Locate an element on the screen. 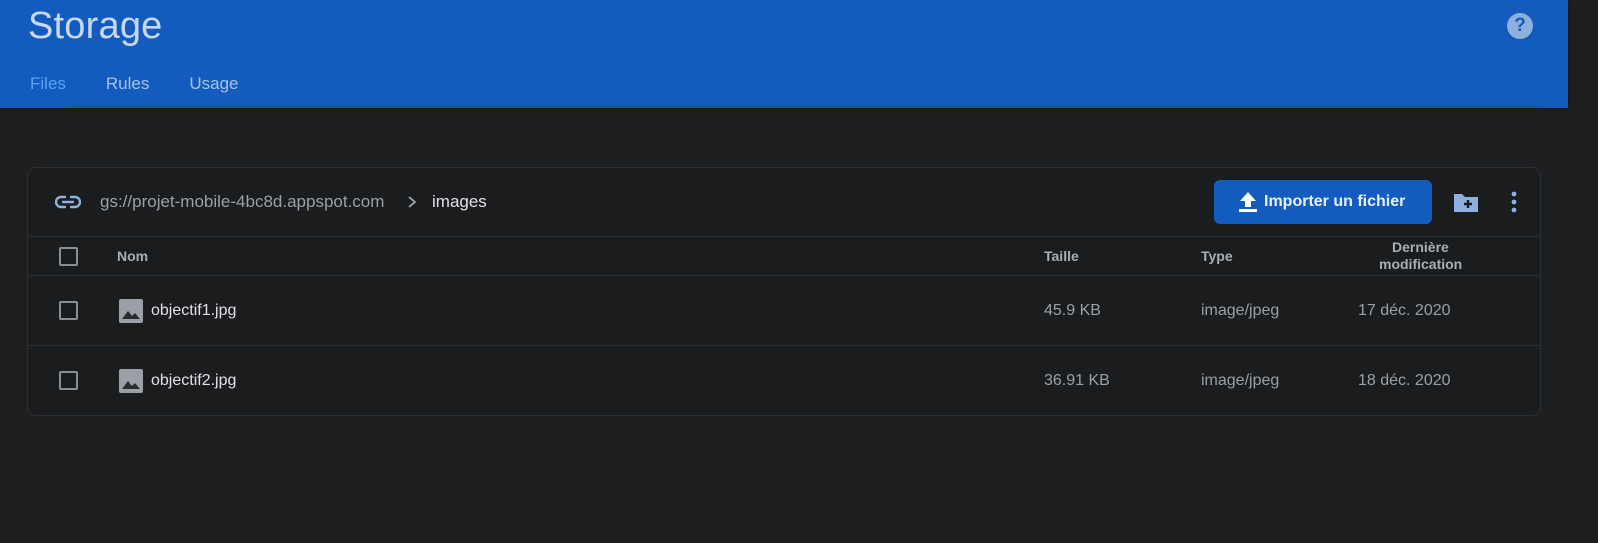  column-header-type: Type is located at coordinates (1217, 256).